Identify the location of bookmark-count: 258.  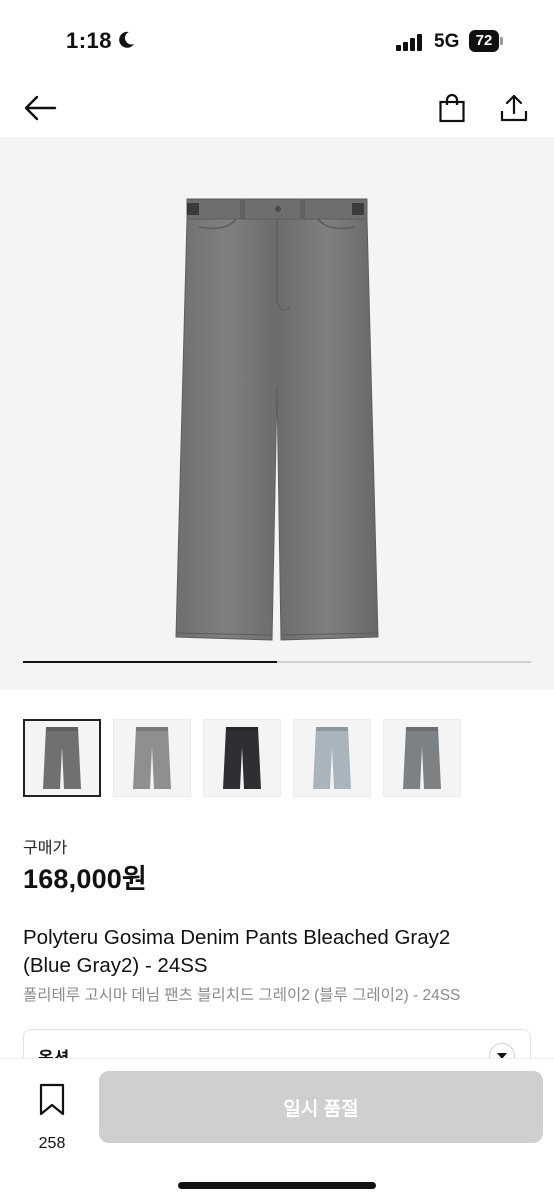
(52, 1143).